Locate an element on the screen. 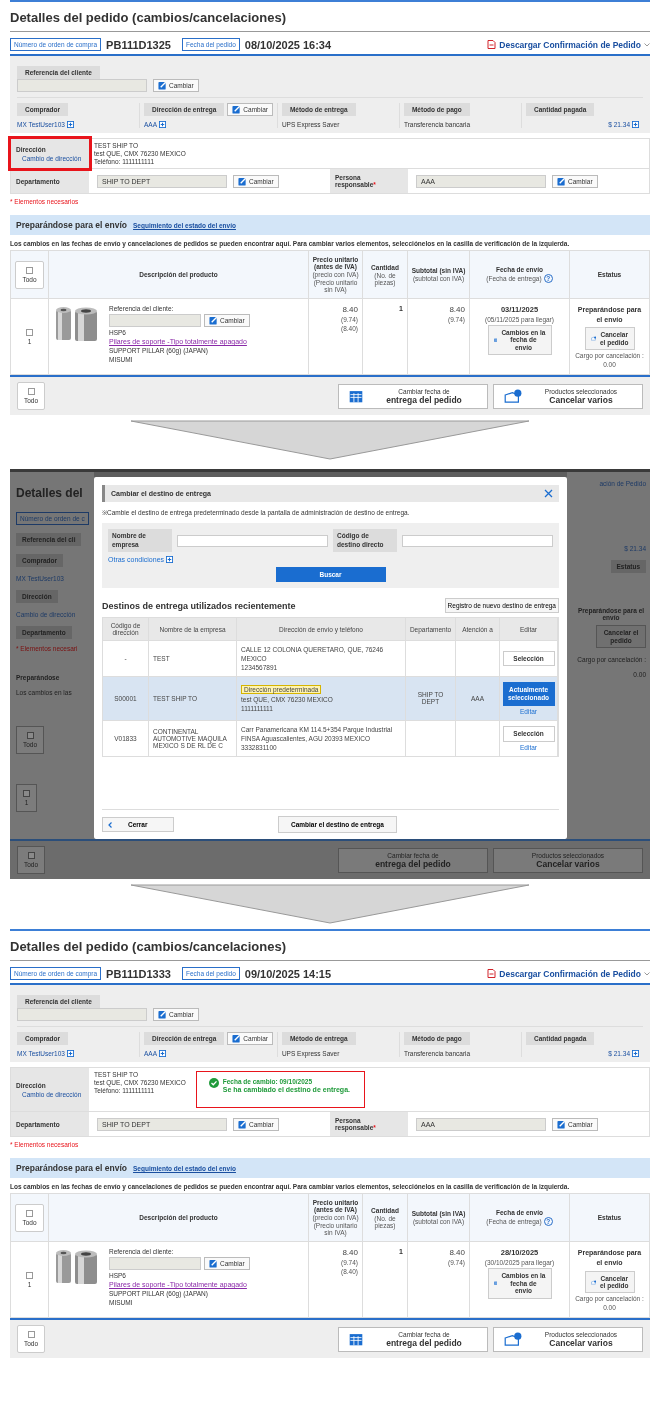 The image size is (660, 1426). order-date: 09/10/2025 14:15 is located at coordinates (288, 973).